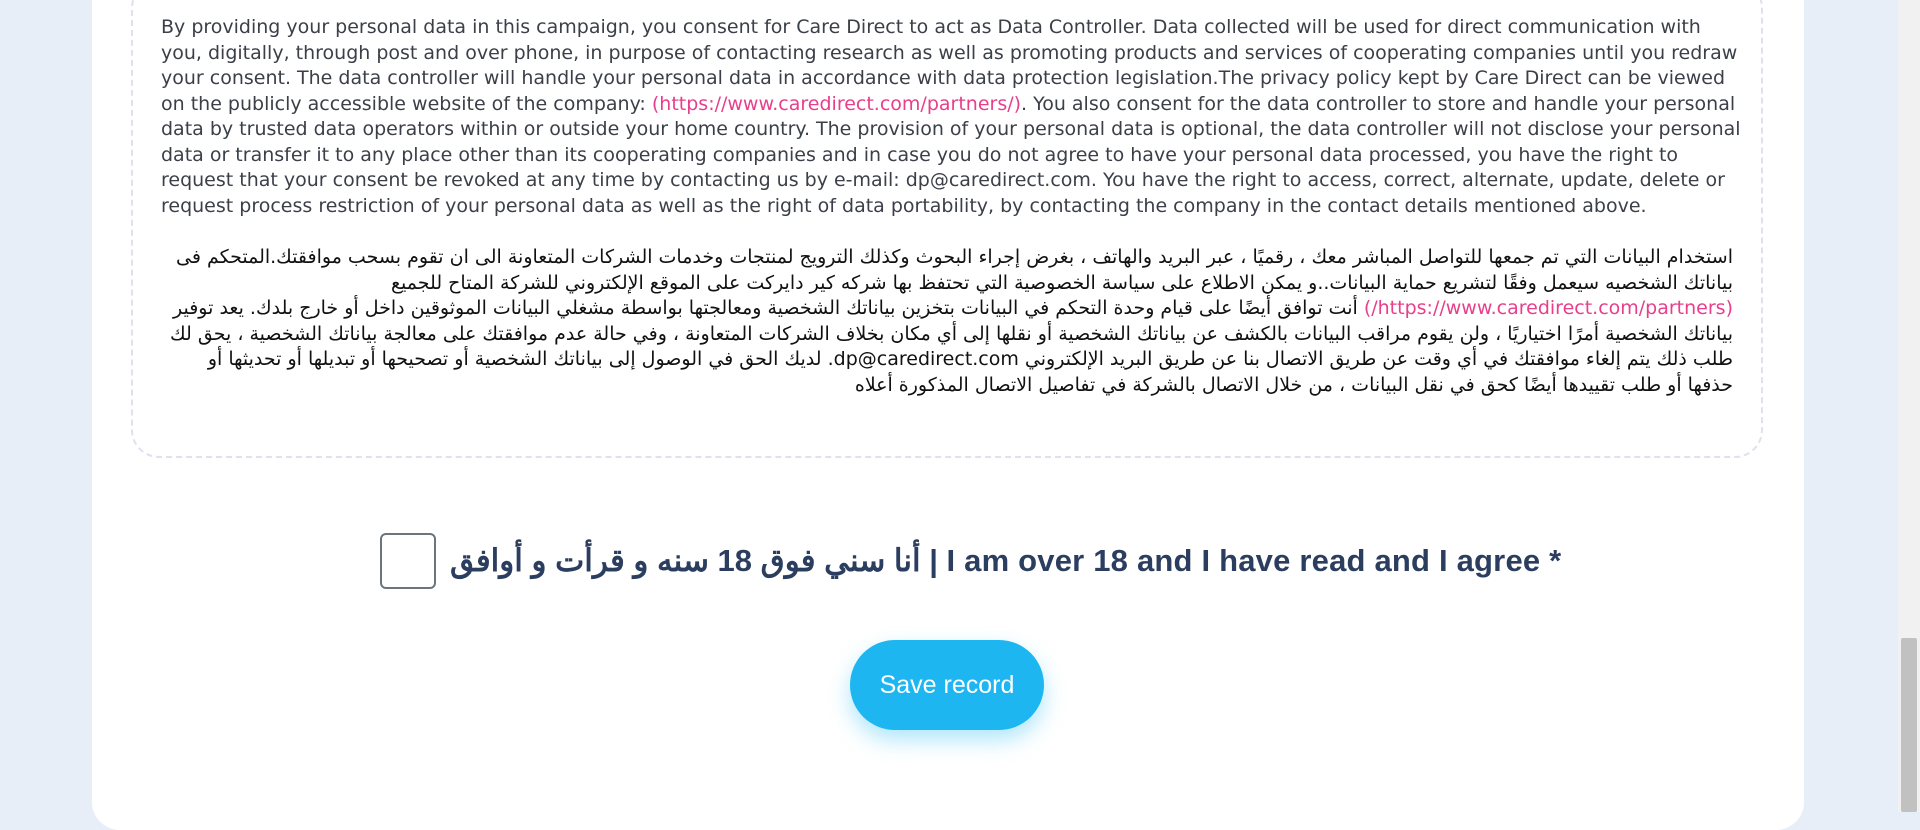 The image size is (1920, 830). What do you see at coordinates (1548, 308) in the screenshot?
I see `partners-link-arabic: (https://www.caredirect.com/partners/)` at bounding box center [1548, 308].